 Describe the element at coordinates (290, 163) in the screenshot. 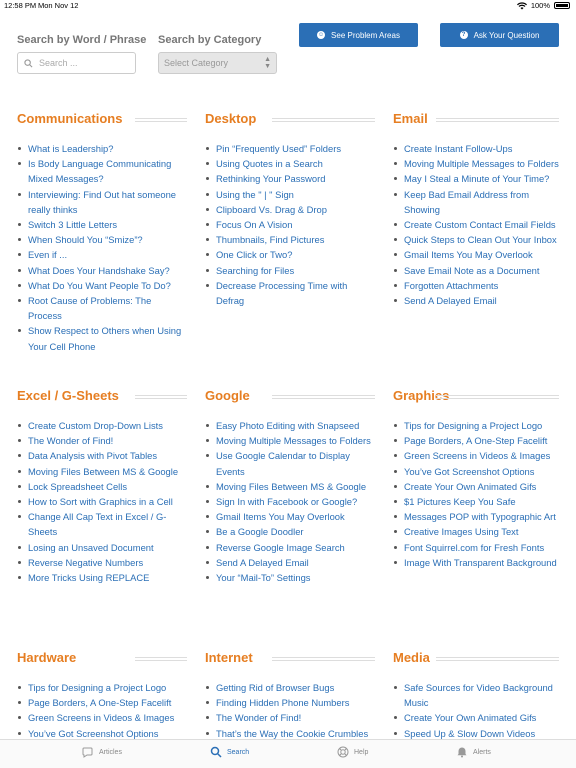

I see `article-link: Using Quotes in a Search` at that location.